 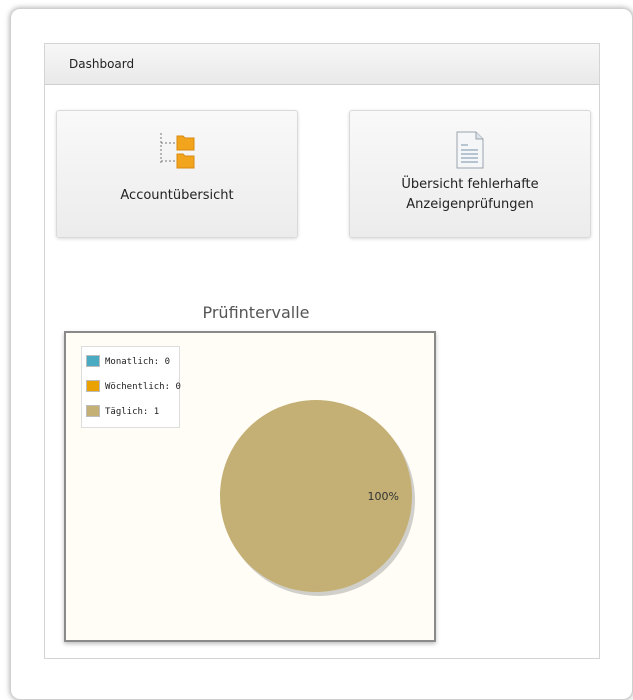 What do you see at coordinates (322, 64) in the screenshot?
I see `panel-header: Dashboard` at bounding box center [322, 64].